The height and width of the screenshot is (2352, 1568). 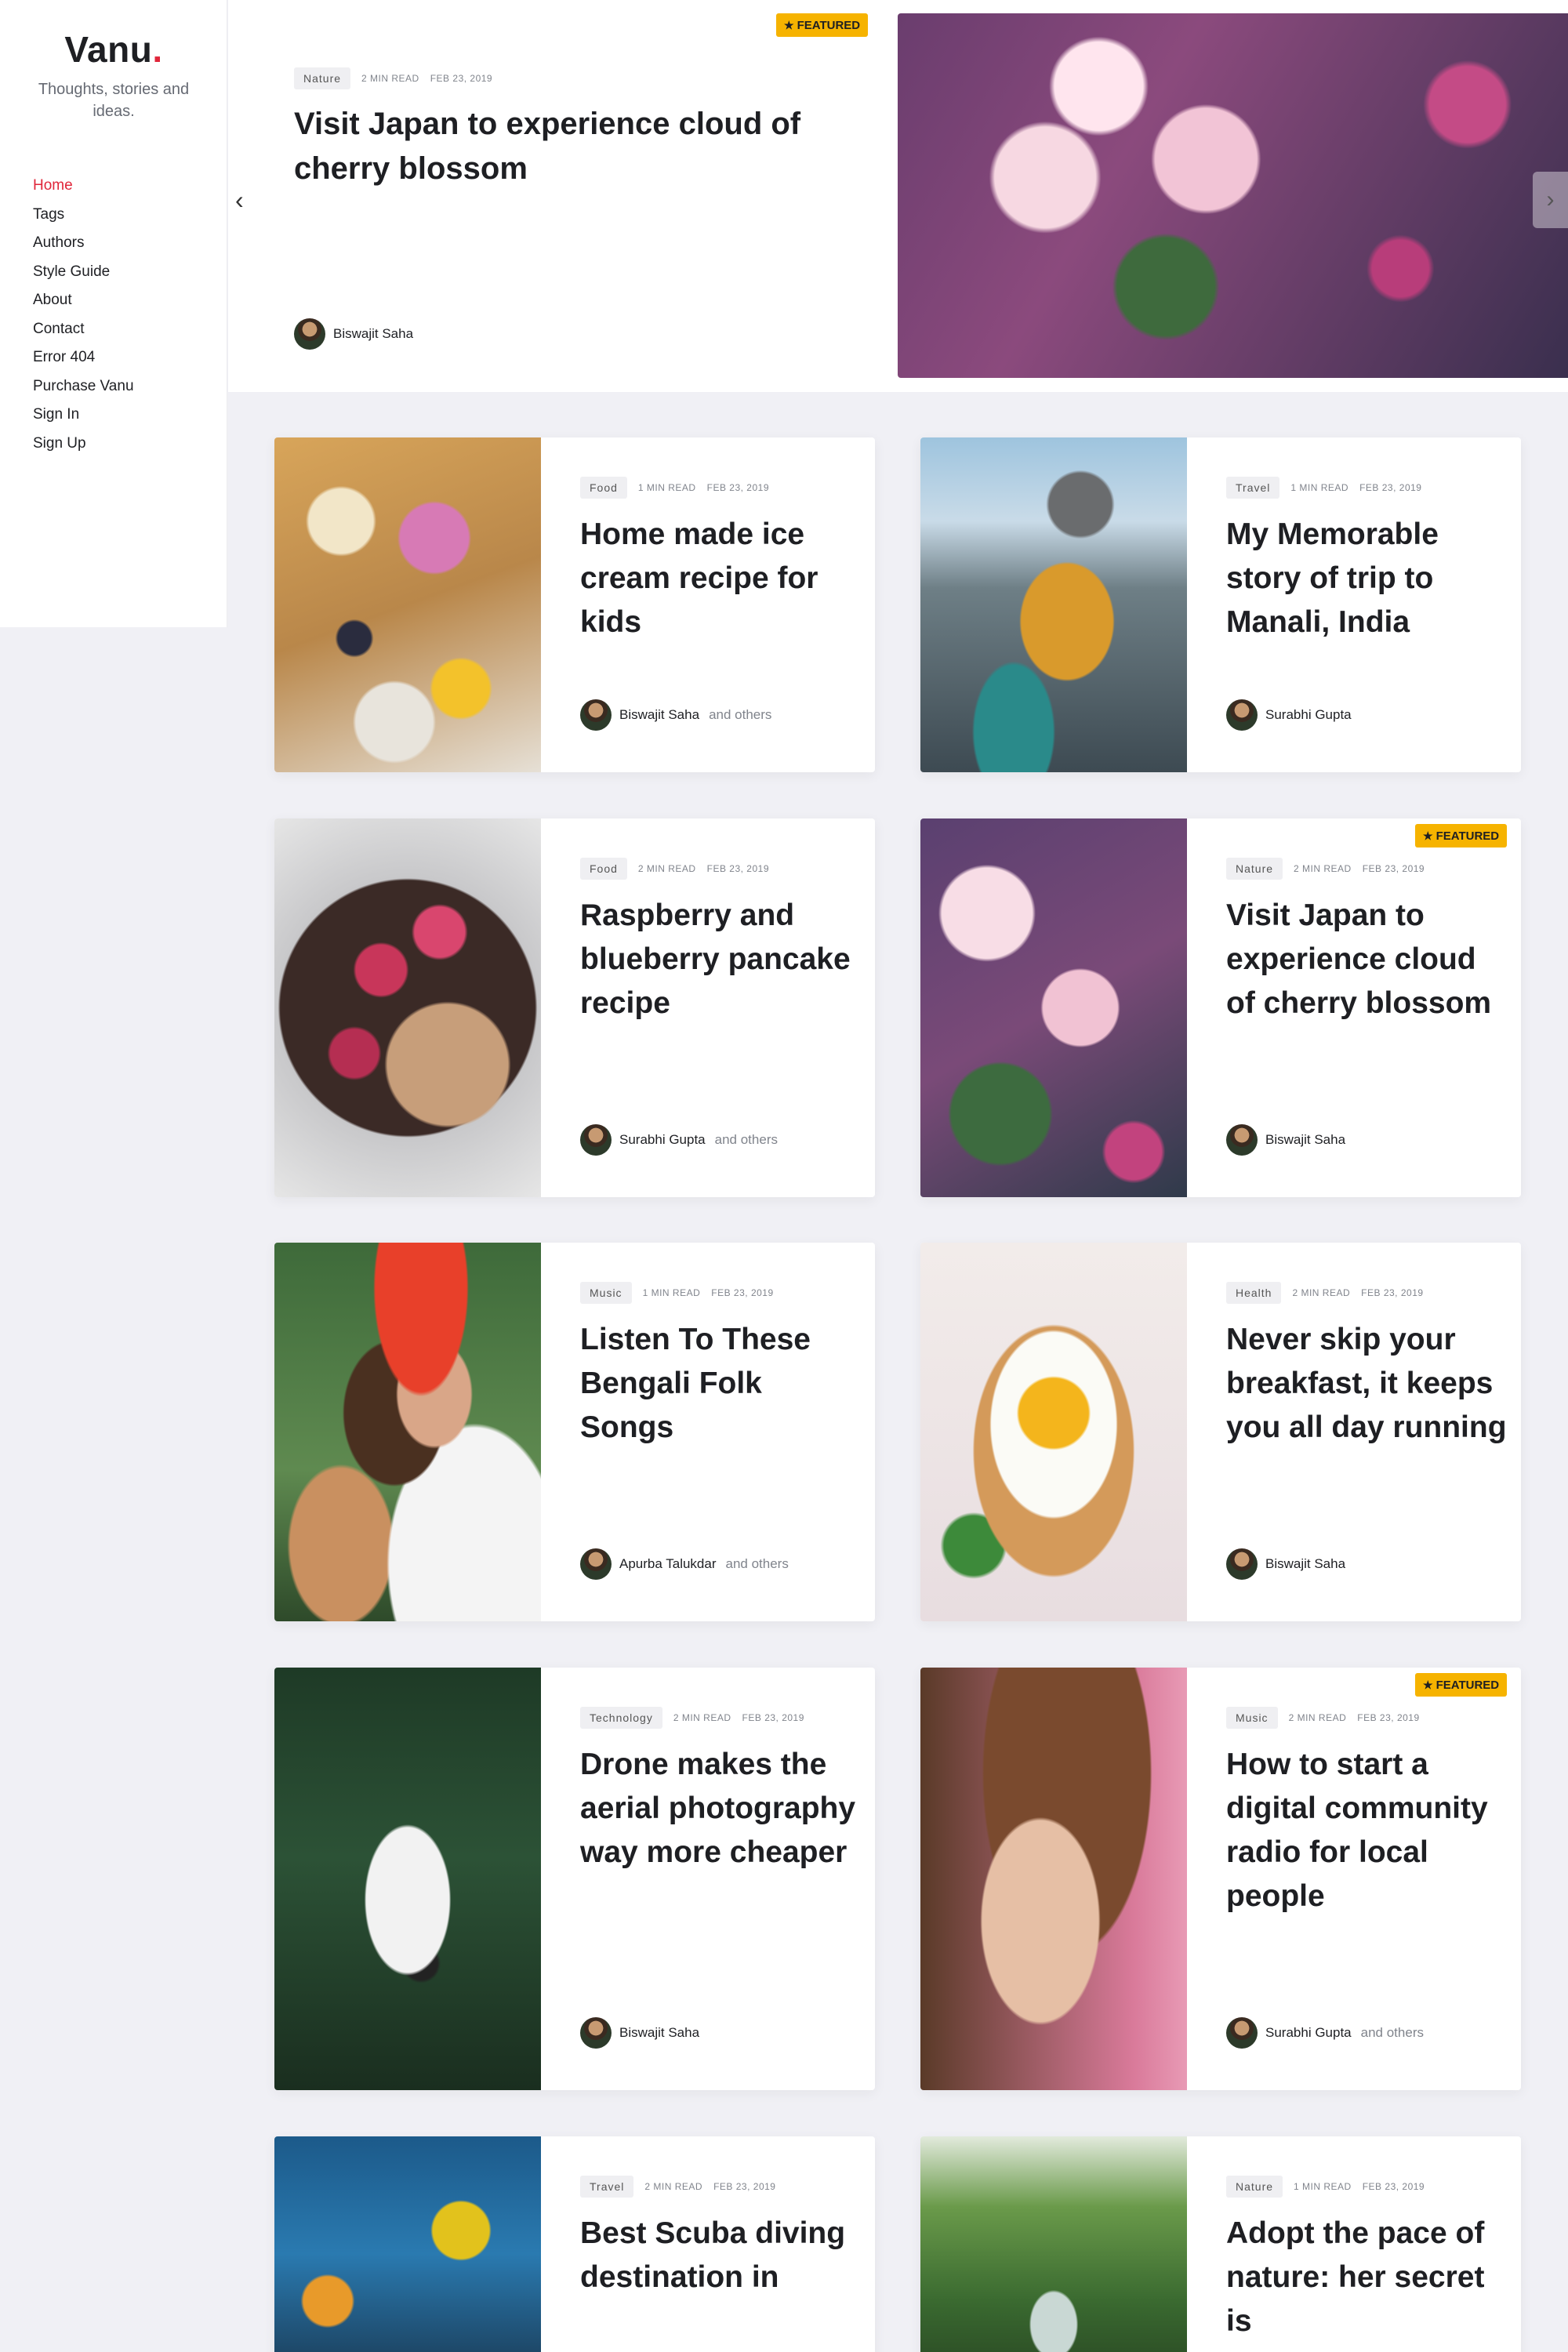 I want to click on post-title: Raspberry and blueberry pancake recipe, so click(x=721, y=959).